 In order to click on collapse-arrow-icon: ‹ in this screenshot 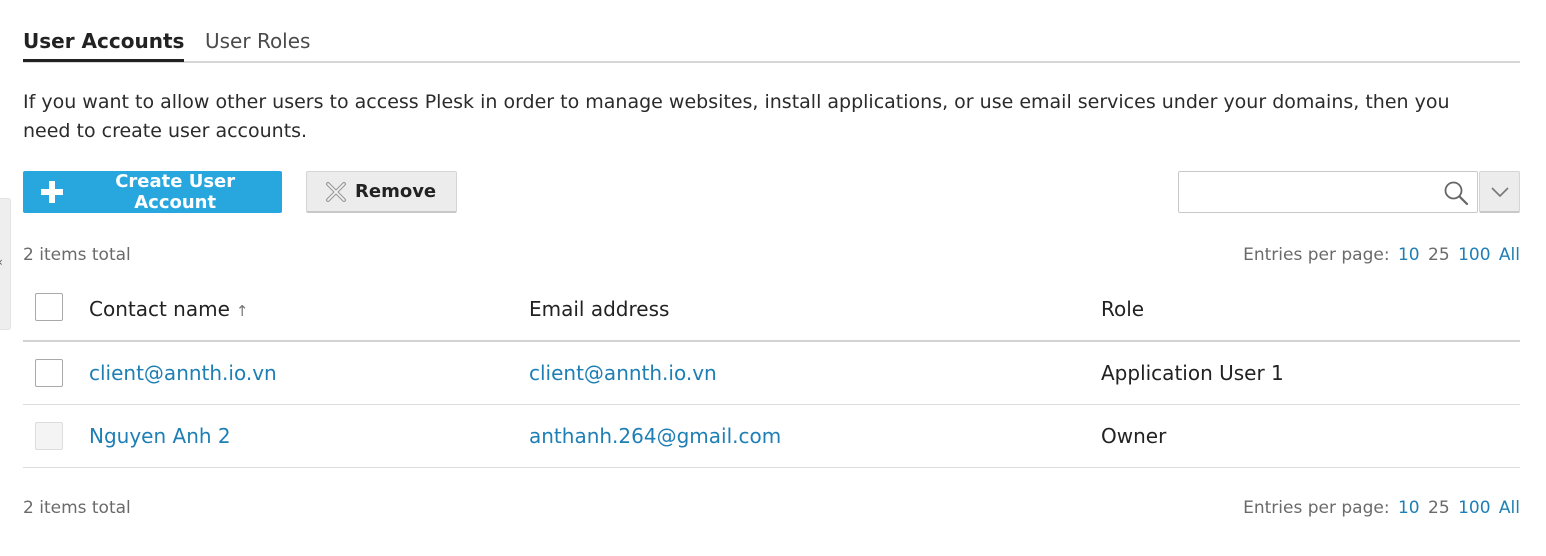, I will do `click(1, 262)`.